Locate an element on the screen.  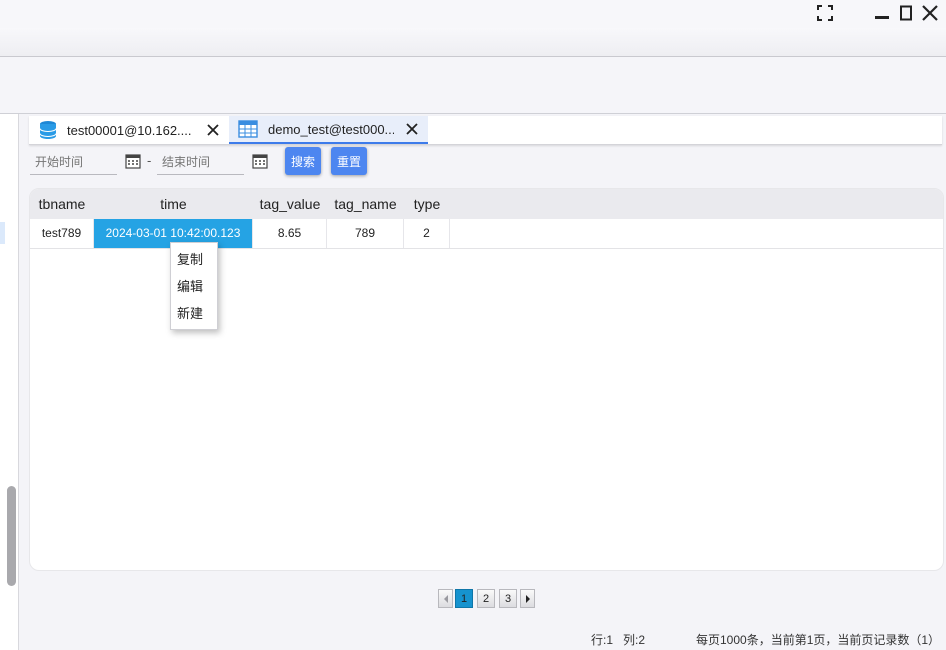
column-header-tag-value: tag_value is located at coordinates (290, 204).